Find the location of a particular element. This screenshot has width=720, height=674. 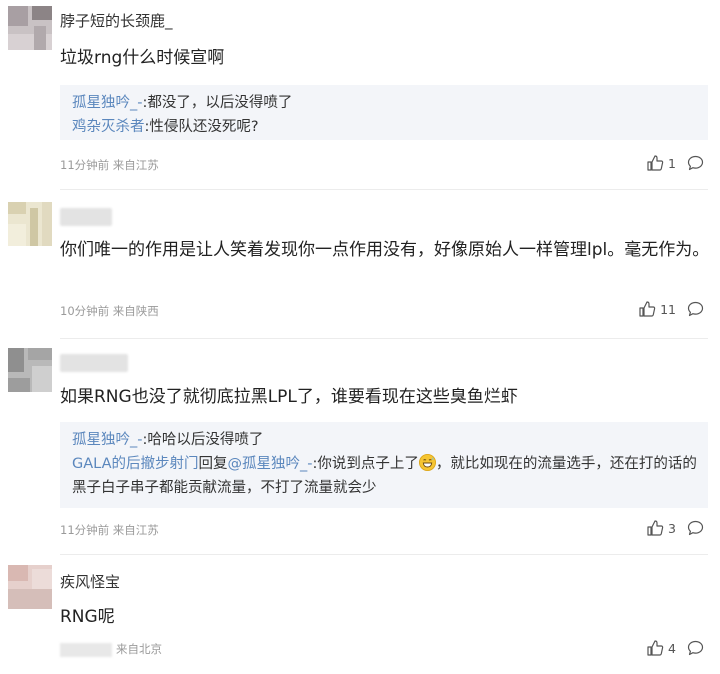

like-button: 4 is located at coordinates (661, 648).